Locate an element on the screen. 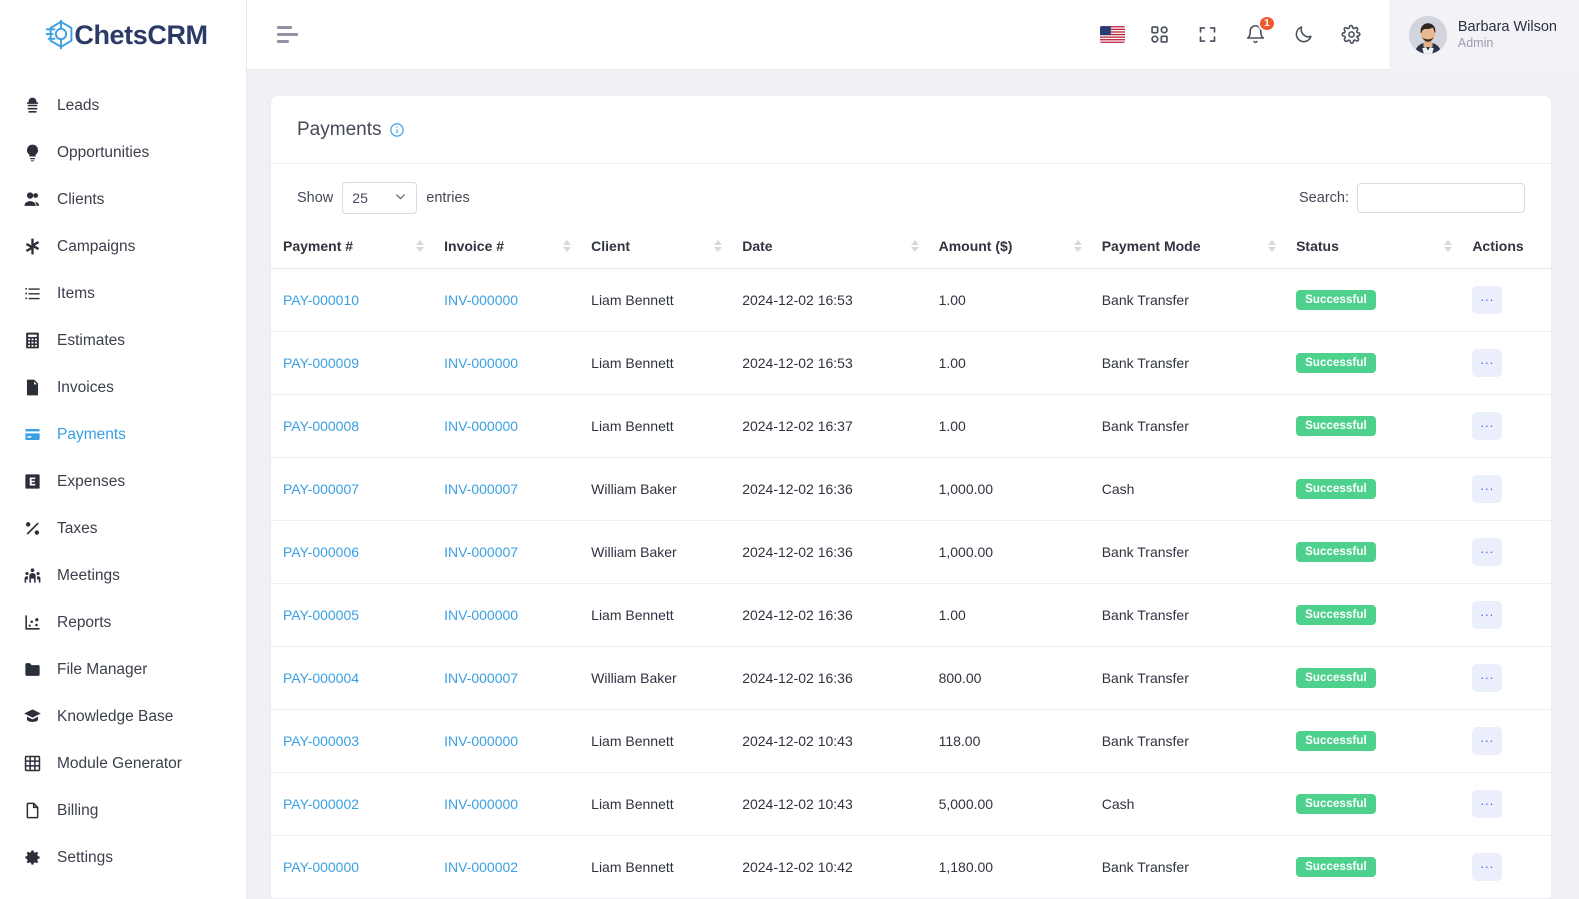 Image resolution: width=1579 pixels, height=899 pixels. payment-link: PAY-000007 is located at coordinates (321, 489).